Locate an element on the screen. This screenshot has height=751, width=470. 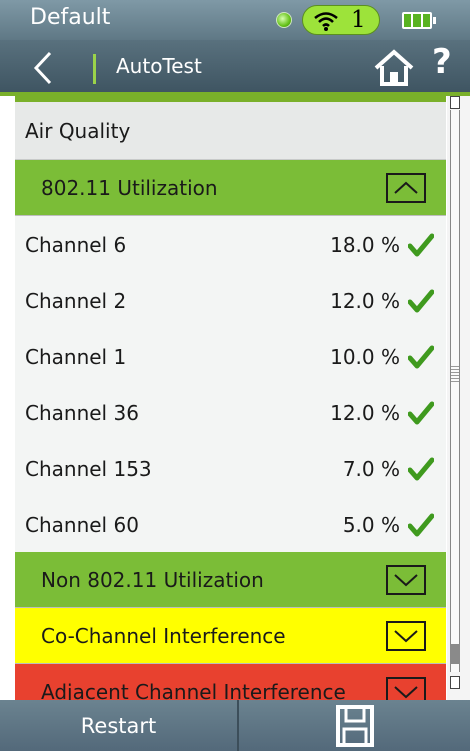
group-80211-utilization: 802.11 Utilization is located at coordinates (230, 188).